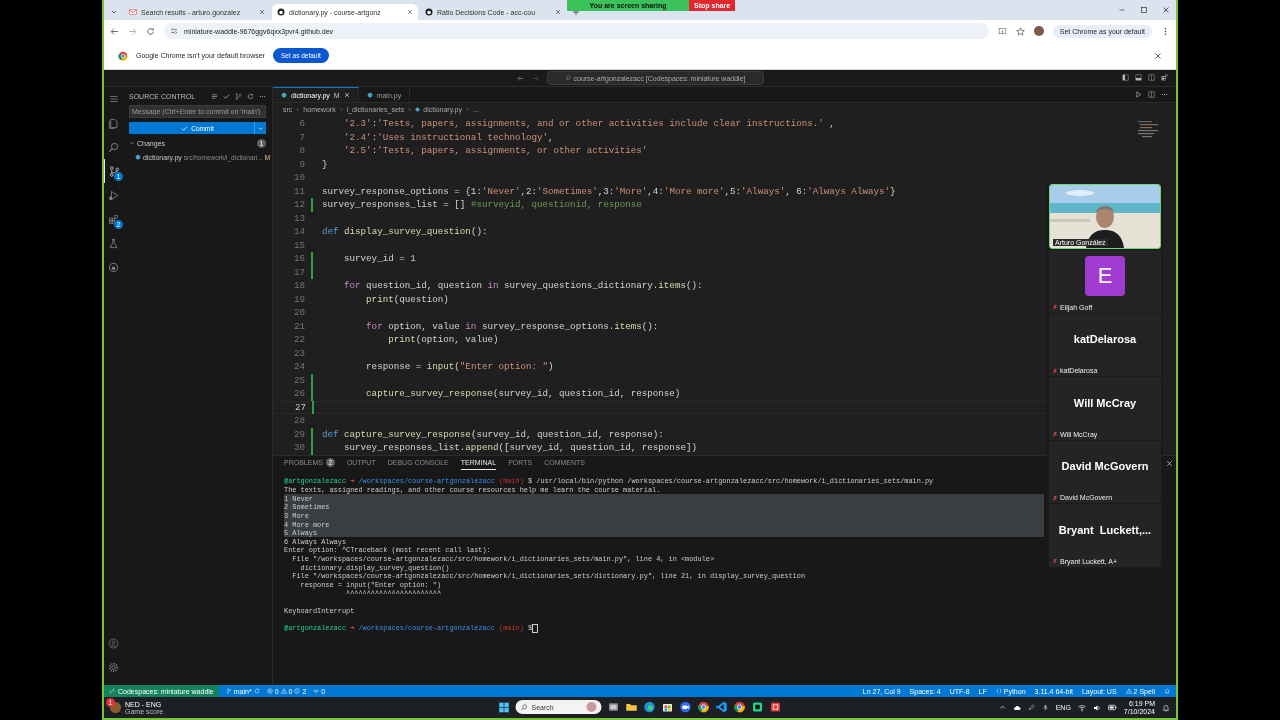  What do you see at coordinates (113, 643) in the screenshot?
I see `account-icon` at bounding box center [113, 643].